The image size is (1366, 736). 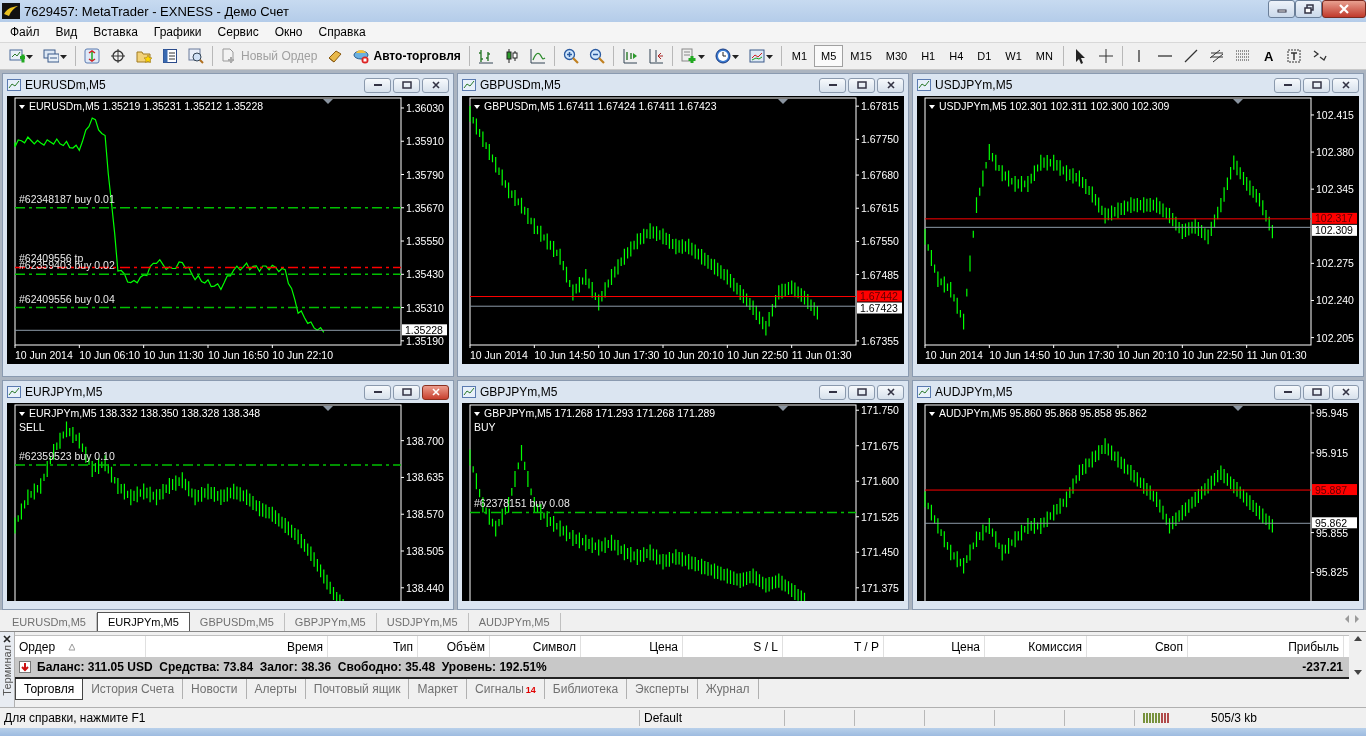 What do you see at coordinates (25, 32) in the screenshot?
I see `menu-item: Файл` at bounding box center [25, 32].